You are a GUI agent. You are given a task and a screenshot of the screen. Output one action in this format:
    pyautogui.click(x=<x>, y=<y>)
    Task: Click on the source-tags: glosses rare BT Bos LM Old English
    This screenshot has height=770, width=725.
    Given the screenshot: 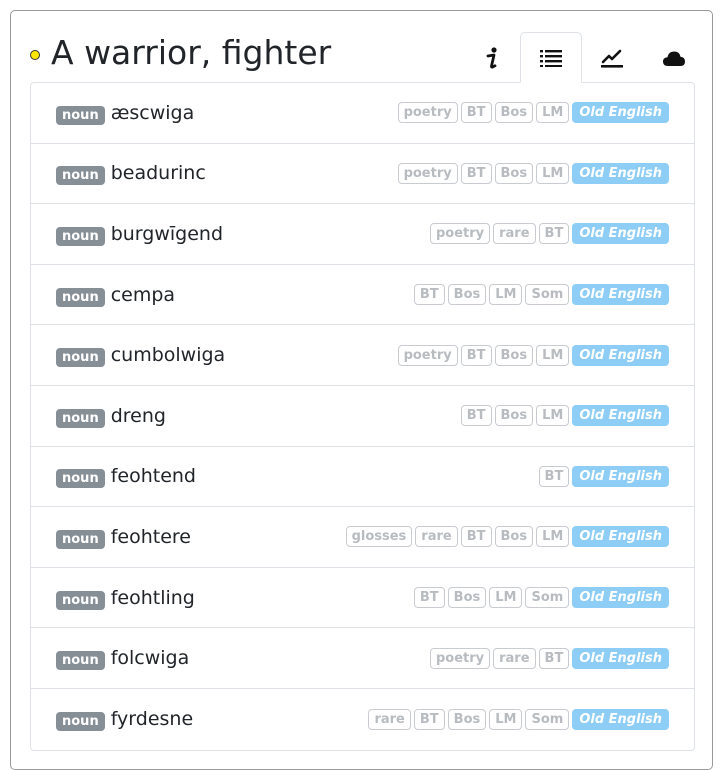 What is the action you would take?
    pyautogui.click(x=507, y=537)
    